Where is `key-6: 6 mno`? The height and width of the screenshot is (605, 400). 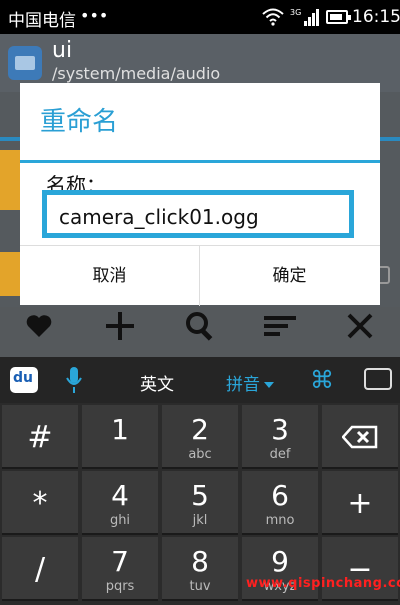
key-6: 6 mno is located at coordinates (280, 503).